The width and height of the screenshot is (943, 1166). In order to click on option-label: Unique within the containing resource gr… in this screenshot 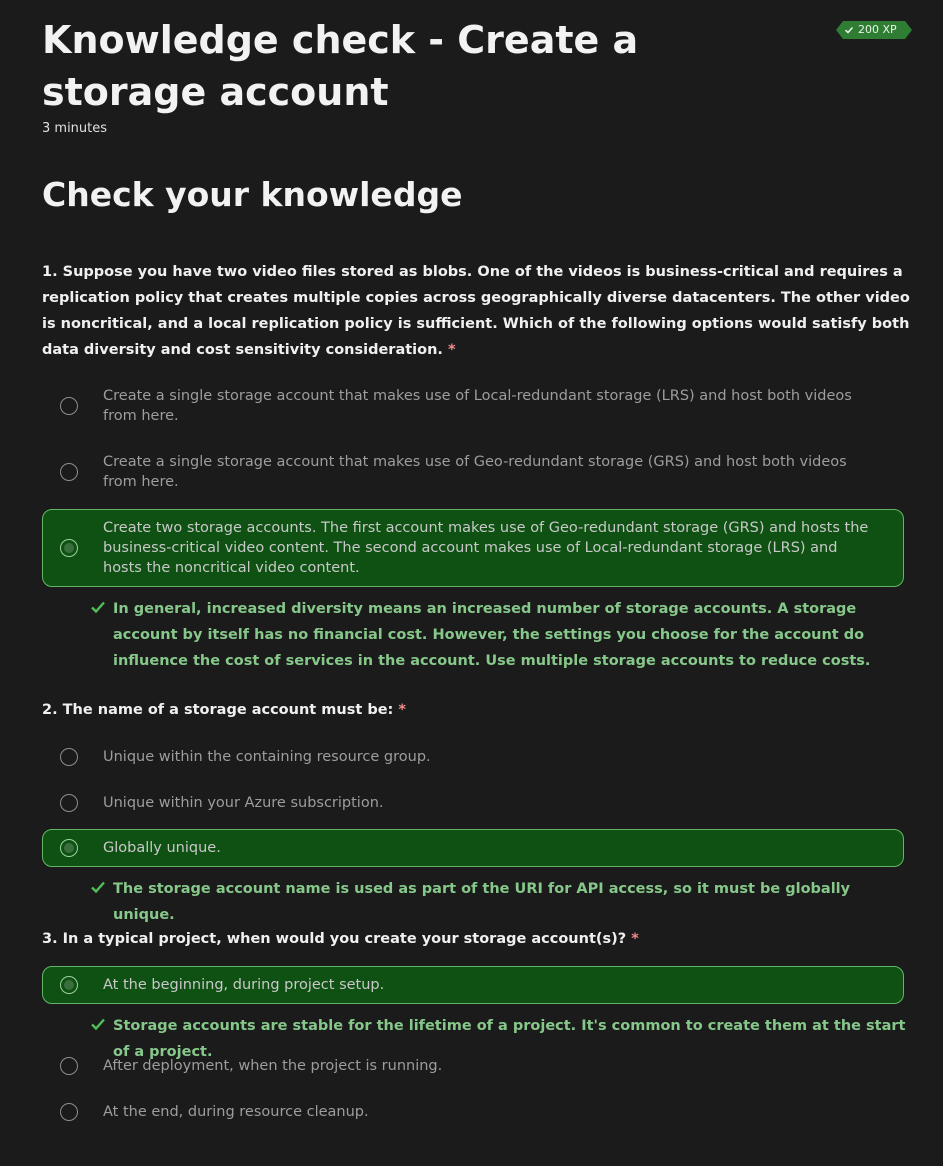, I will do `click(267, 757)`.